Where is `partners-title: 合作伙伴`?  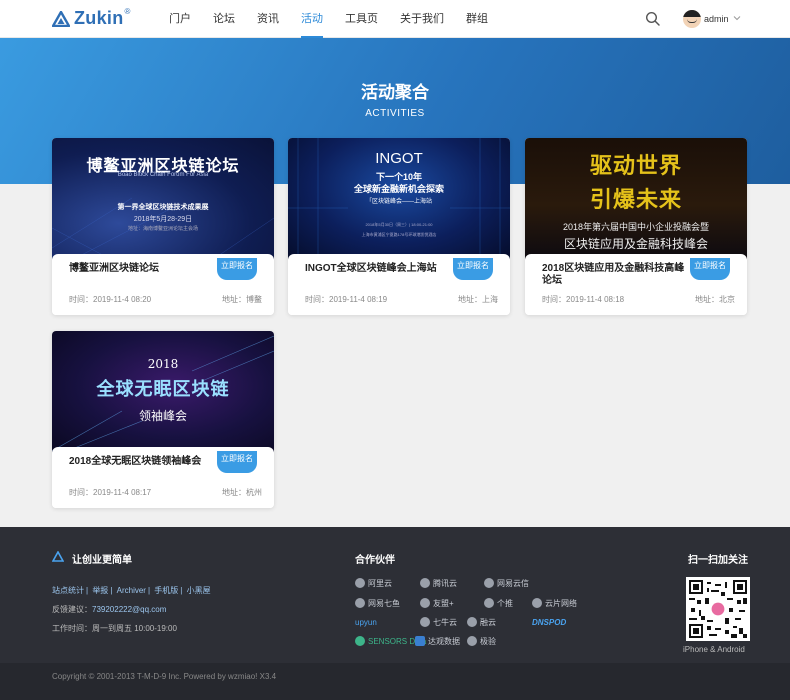 partners-title: 合作伙伴 is located at coordinates (375, 560).